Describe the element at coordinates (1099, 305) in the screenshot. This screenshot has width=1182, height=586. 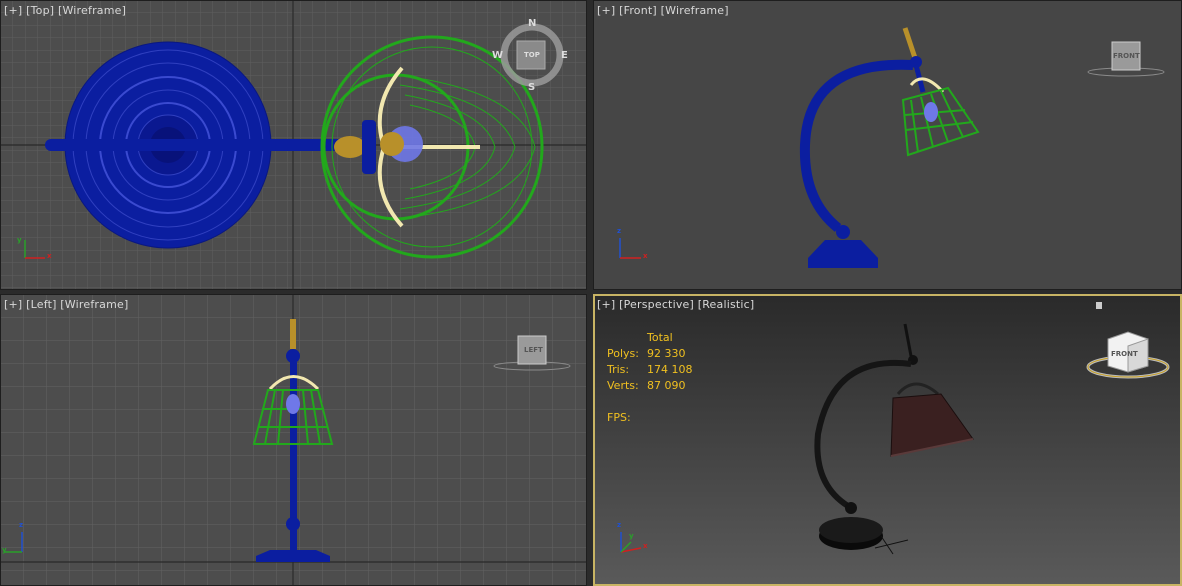
I see `home-icon` at that location.